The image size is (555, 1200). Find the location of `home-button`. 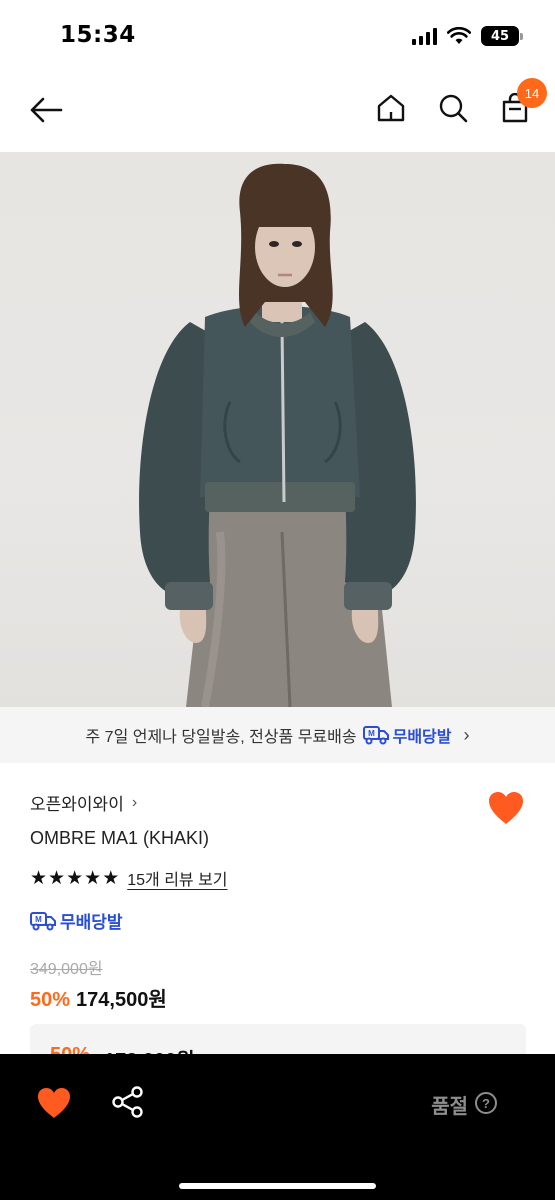

home-button is located at coordinates (391, 108).